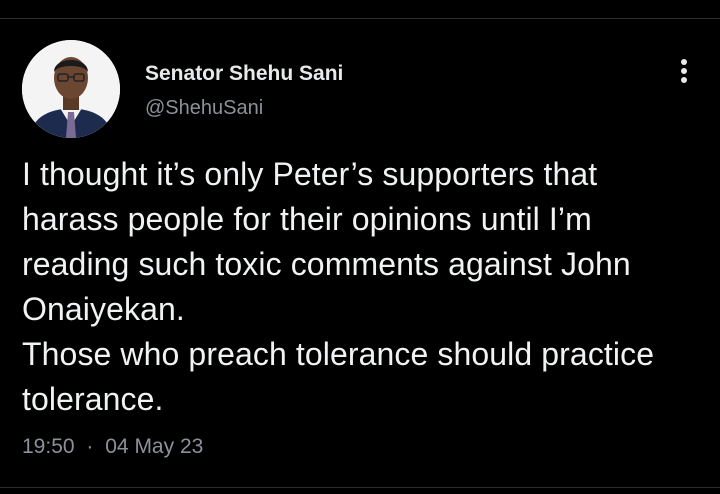  Describe the element at coordinates (360, 18) in the screenshot. I see `top-divider` at that location.